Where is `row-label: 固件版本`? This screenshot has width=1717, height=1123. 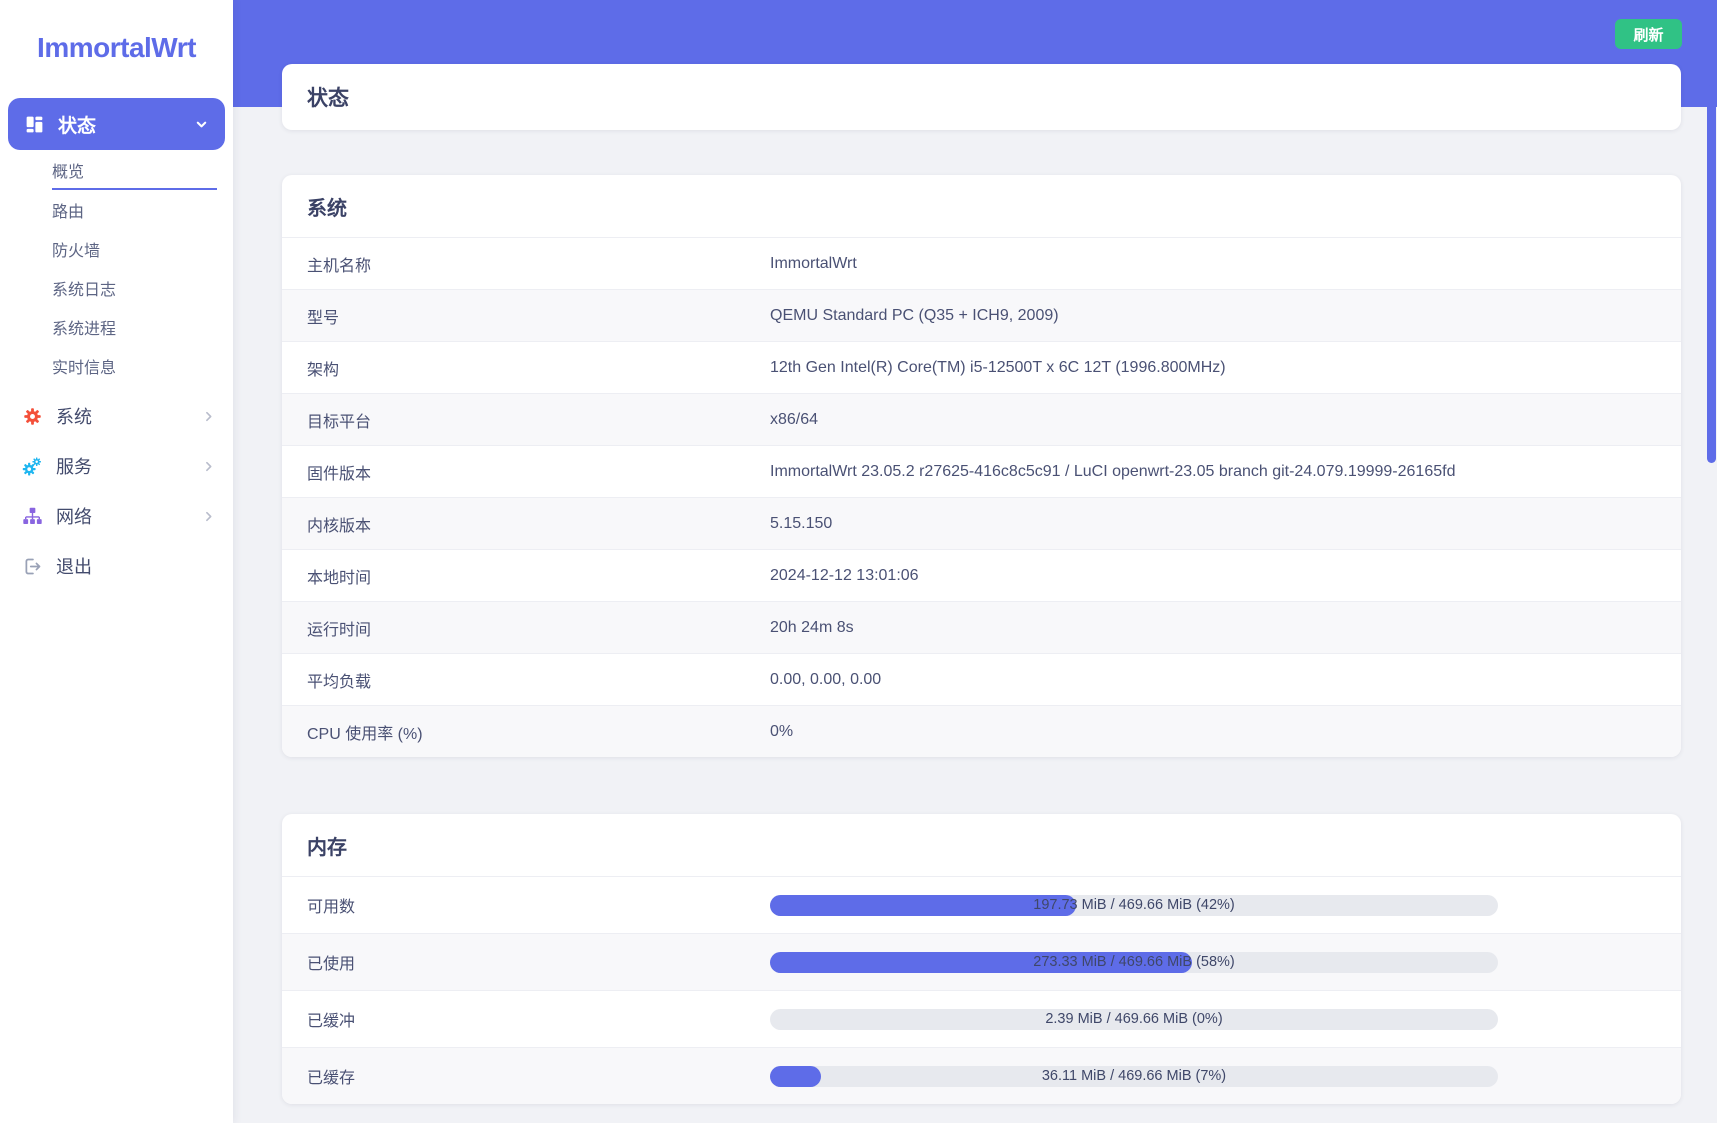
row-label: 固件版本 is located at coordinates (339, 474).